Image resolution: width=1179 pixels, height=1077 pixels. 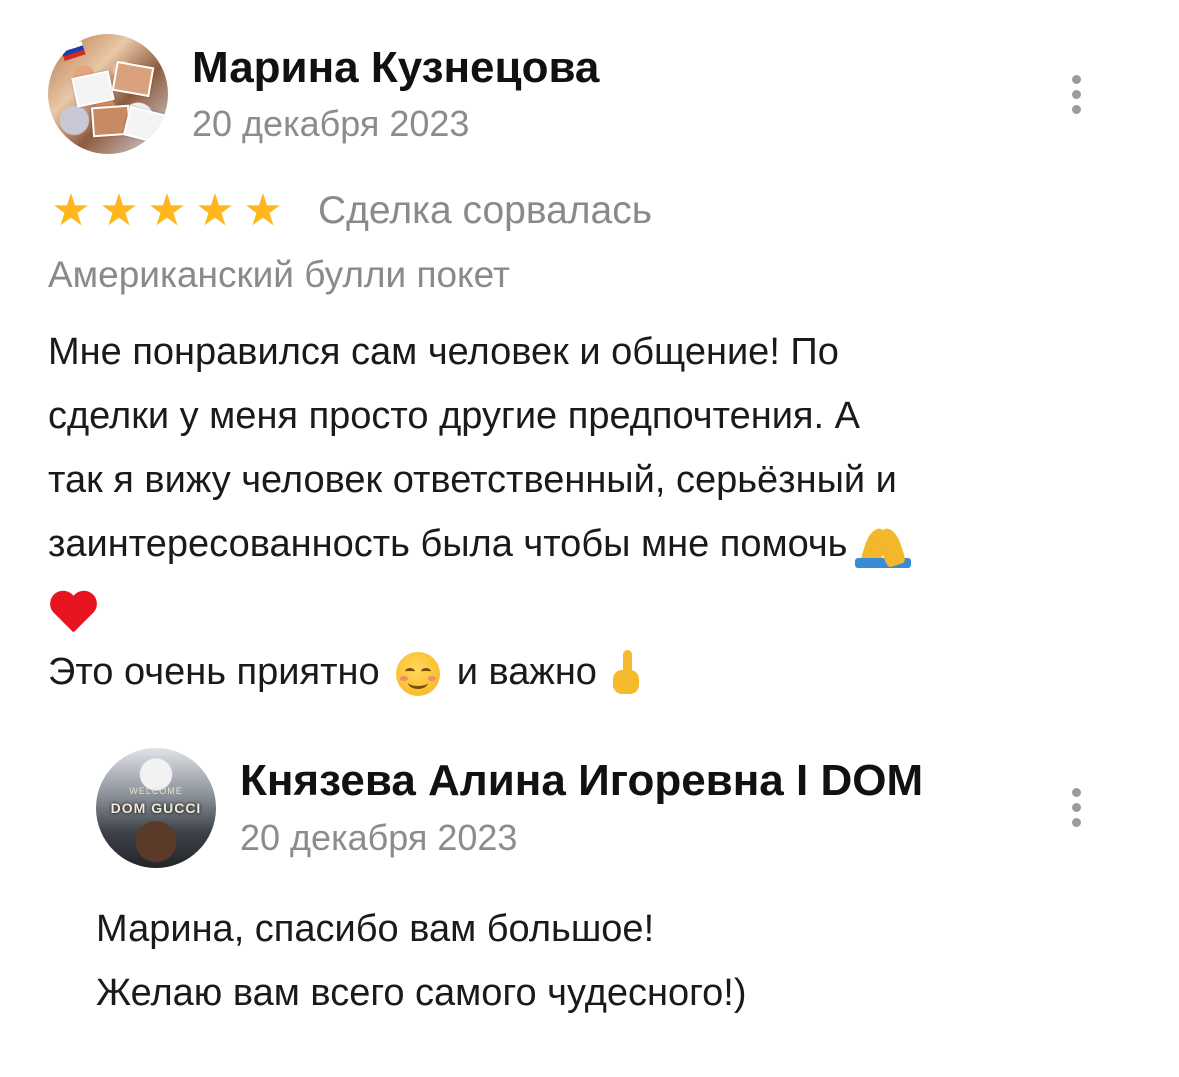 What do you see at coordinates (448, 544) in the screenshot?
I see `review-text-line: заинтересованность была чтобы мне помочь` at bounding box center [448, 544].